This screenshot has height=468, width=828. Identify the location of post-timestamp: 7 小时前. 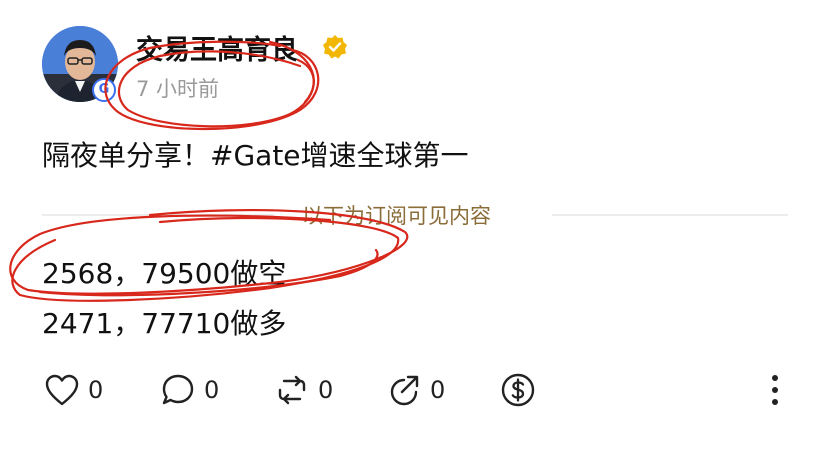
(178, 89).